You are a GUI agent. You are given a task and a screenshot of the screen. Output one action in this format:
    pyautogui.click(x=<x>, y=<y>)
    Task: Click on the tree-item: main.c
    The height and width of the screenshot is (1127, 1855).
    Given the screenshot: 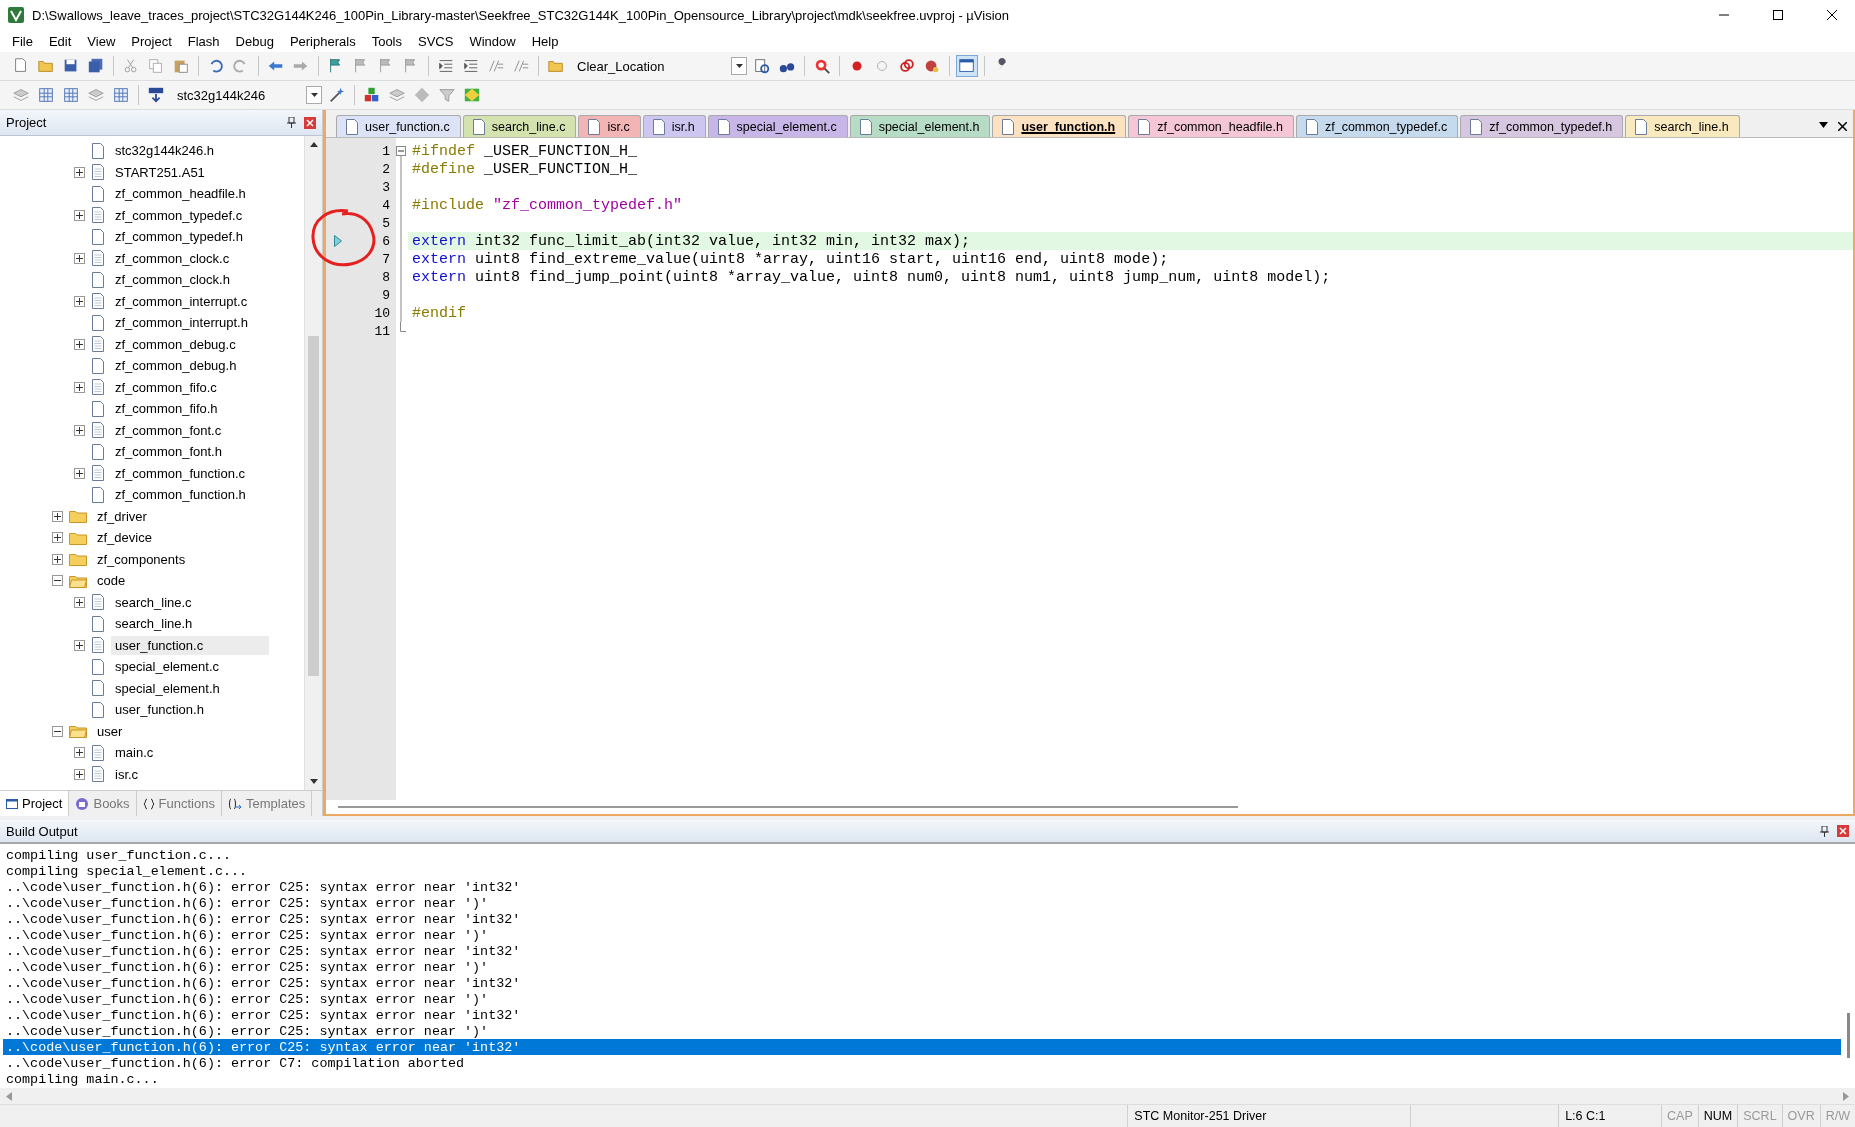 What is the action you would take?
    pyautogui.click(x=134, y=753)
    